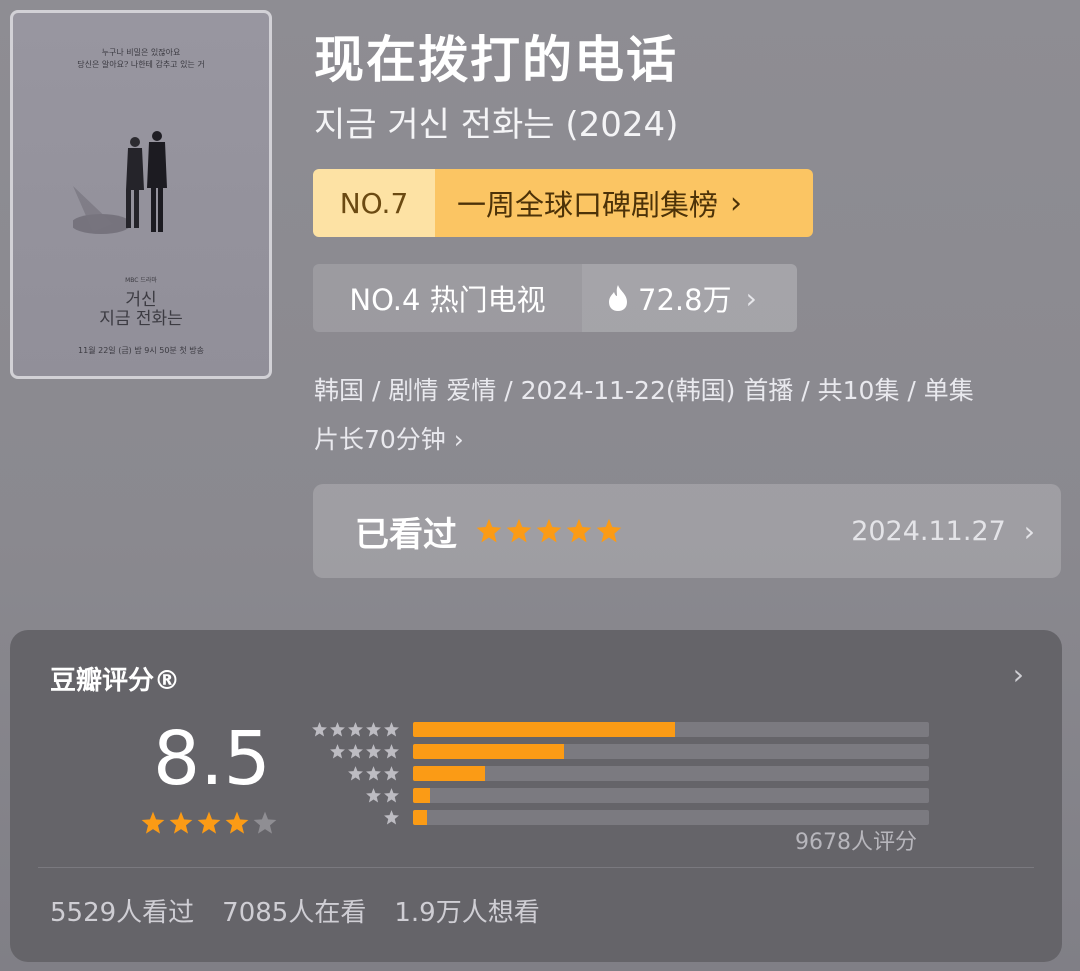 Image resolution: width=1080 pixels, height=971 pixels. What do you see at coordinates (856, 842) in the screenshot?
I see `rating-count: 9678人评分` at bounding box center [856, 842].